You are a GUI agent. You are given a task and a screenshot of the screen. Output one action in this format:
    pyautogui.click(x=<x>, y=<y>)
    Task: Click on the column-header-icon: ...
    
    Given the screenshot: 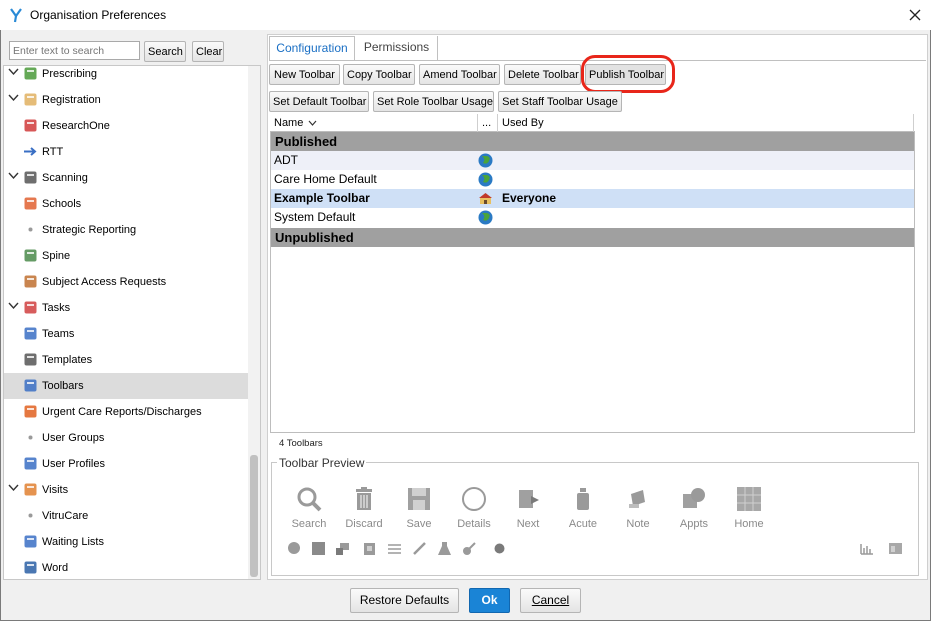 What is the action you would take?
    pyautogui.click(x=488, y=123)
    